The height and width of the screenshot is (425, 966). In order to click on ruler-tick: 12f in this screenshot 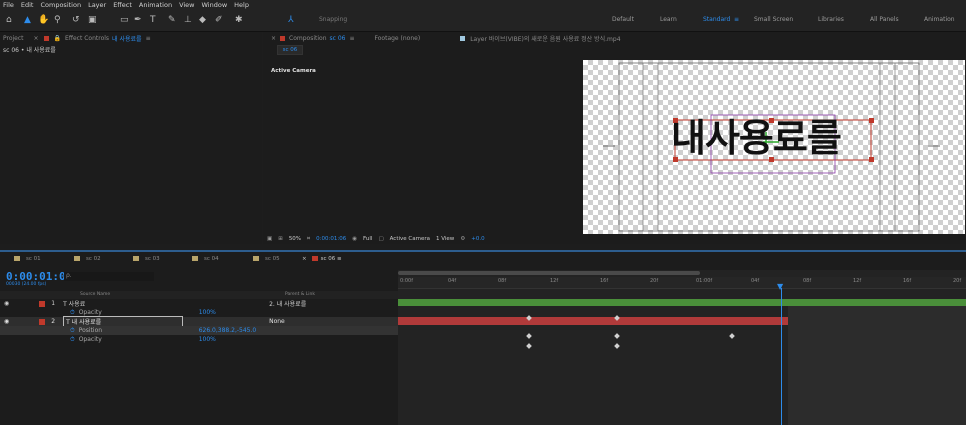, I will do `click(554, 281)`.